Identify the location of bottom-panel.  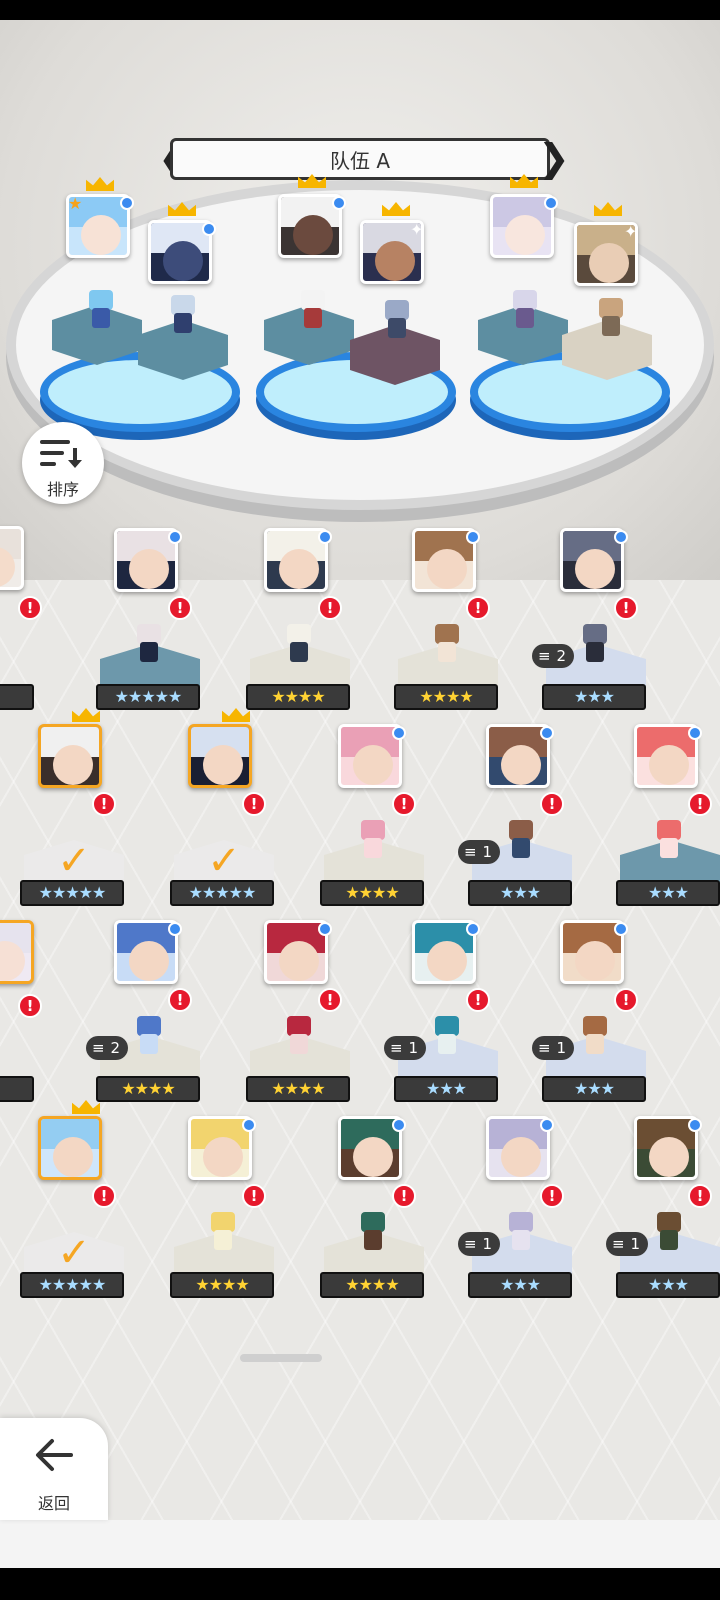
(360, 1544).